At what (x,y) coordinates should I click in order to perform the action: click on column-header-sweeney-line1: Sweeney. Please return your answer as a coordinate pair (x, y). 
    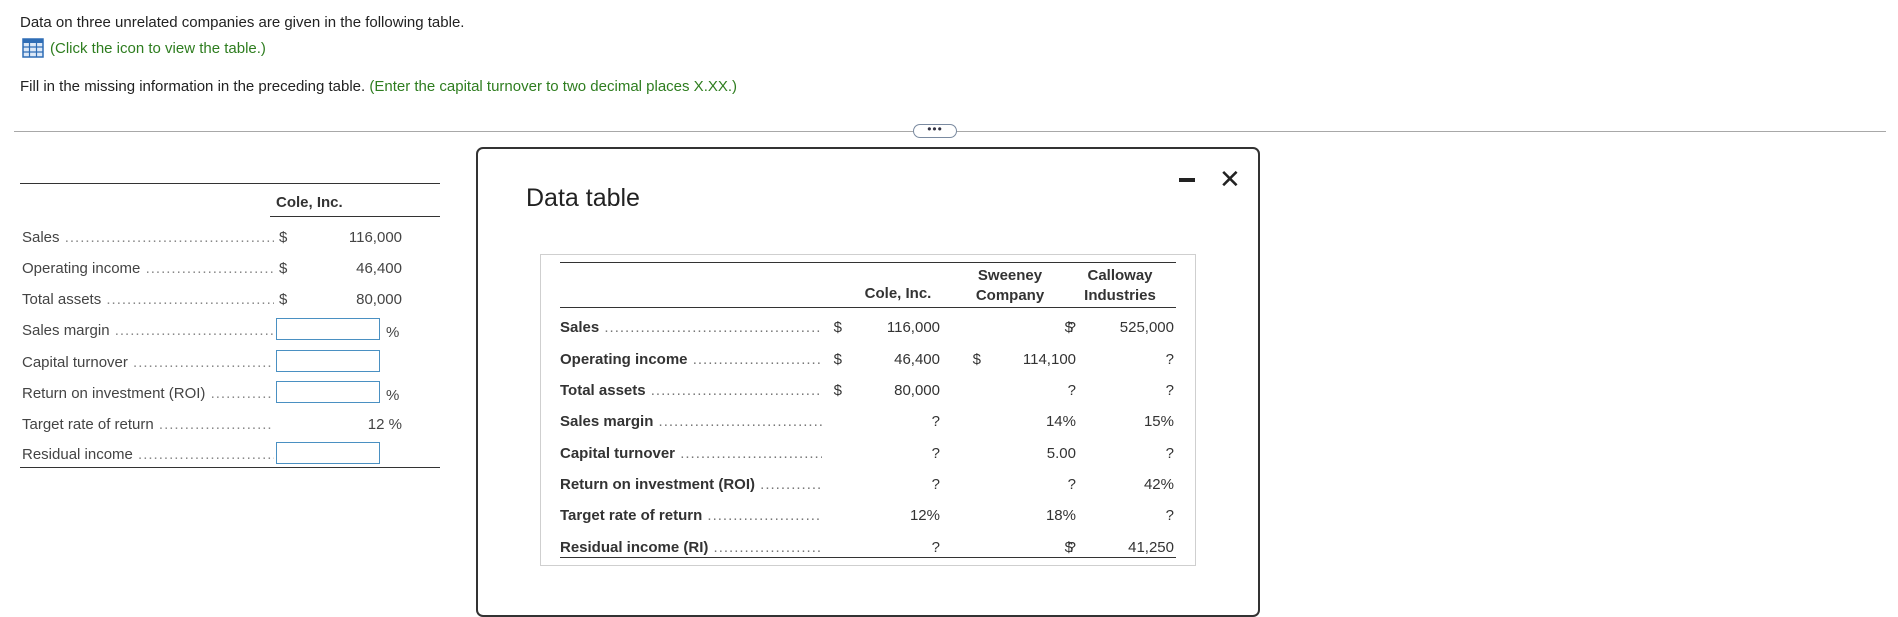
    Looking at the image, I should click on (1010, 275).